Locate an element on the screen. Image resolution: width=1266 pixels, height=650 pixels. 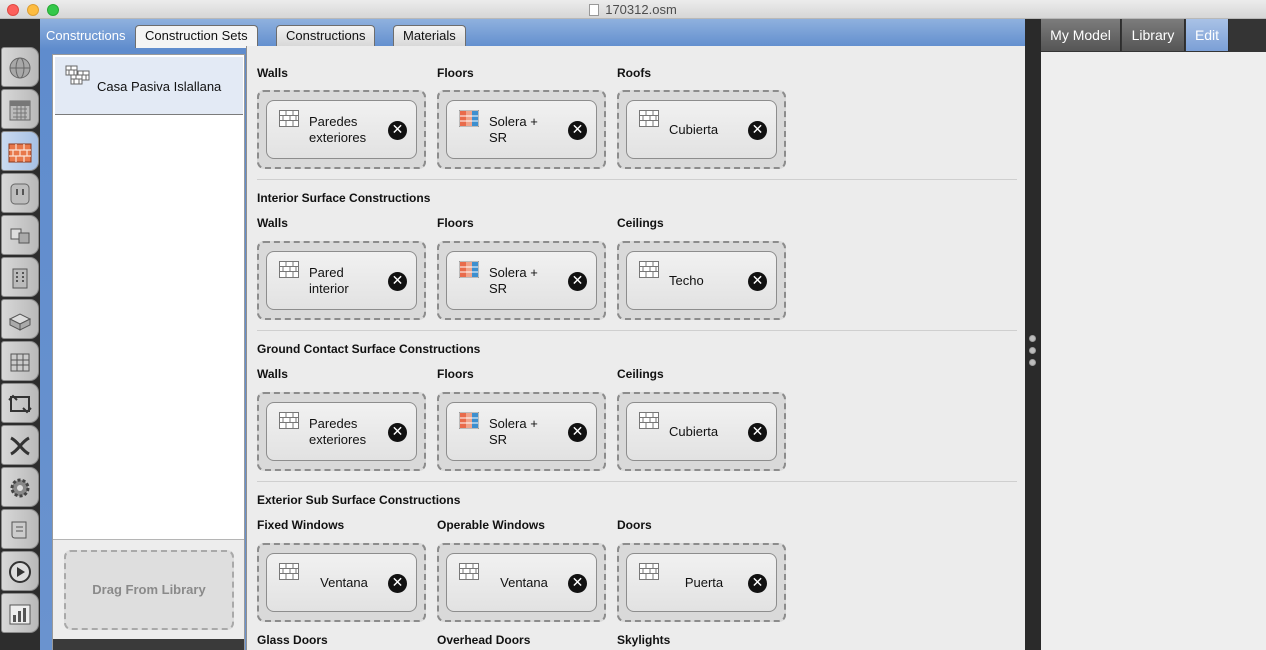
doors-dropzone: Puerta ✕ is located at coordinates (701, 582).